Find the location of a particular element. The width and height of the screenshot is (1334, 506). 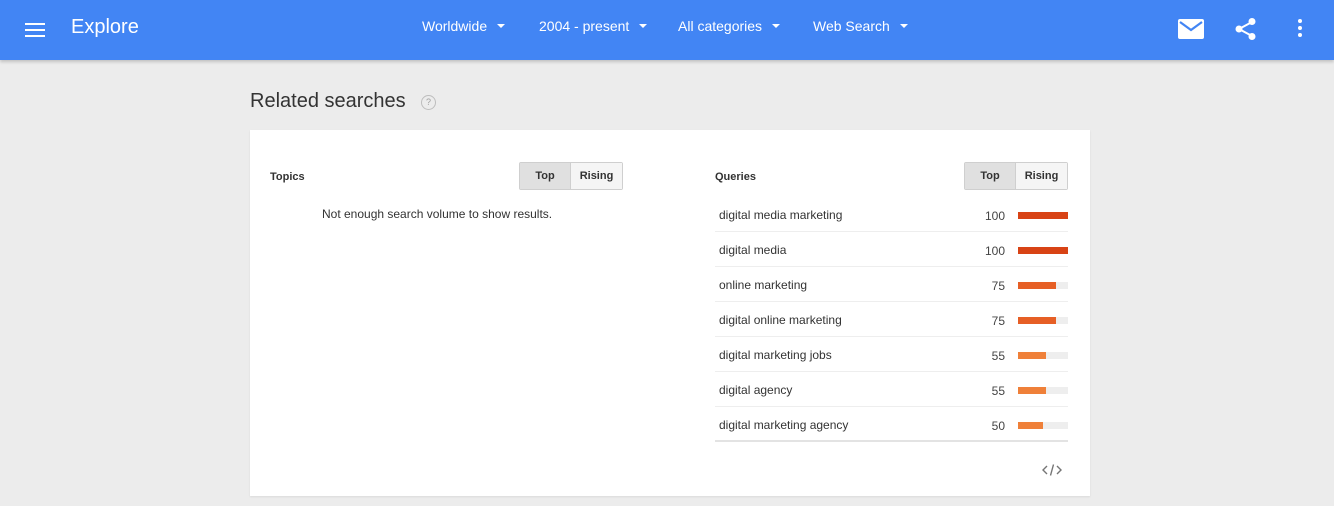

filter-time-range: 2004 - present is located at coordinates (593, 28).